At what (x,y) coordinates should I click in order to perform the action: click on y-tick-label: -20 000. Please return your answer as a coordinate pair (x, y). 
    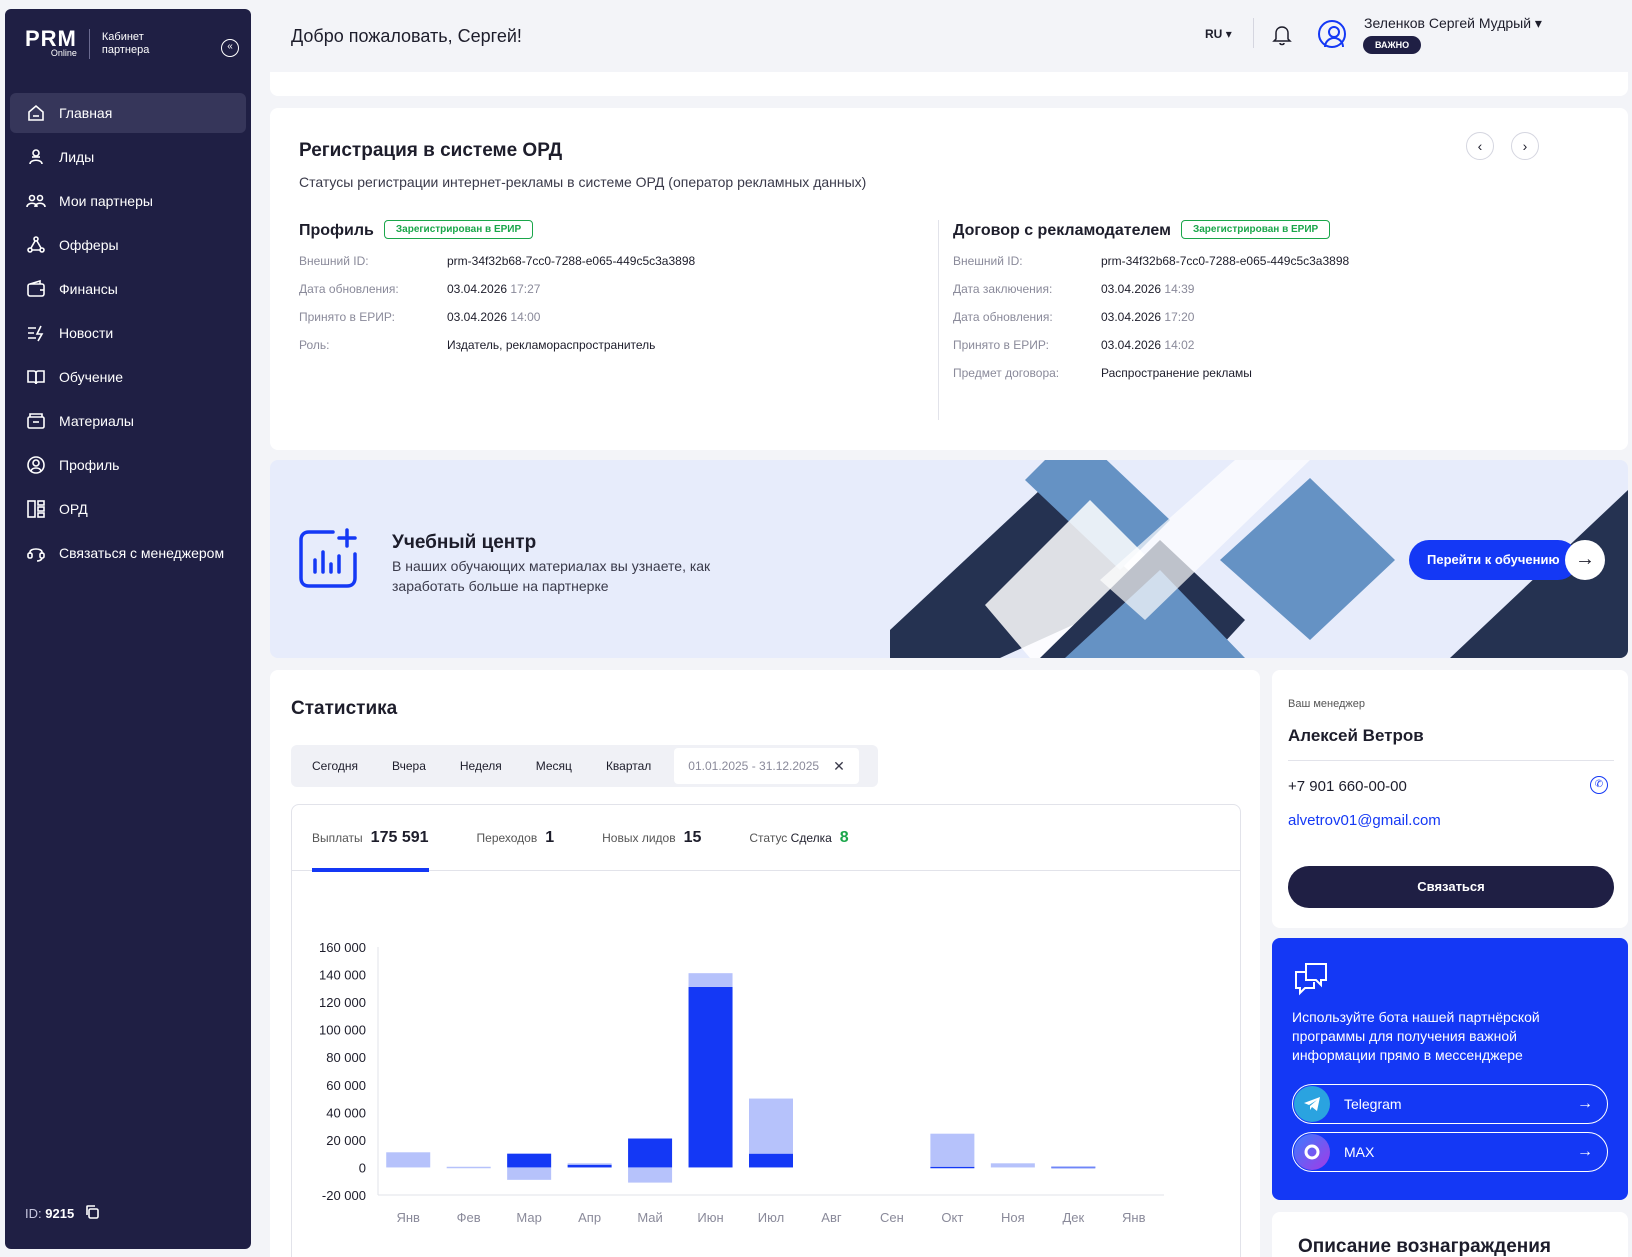
    Looking at the image, I should click on (344, 1195).